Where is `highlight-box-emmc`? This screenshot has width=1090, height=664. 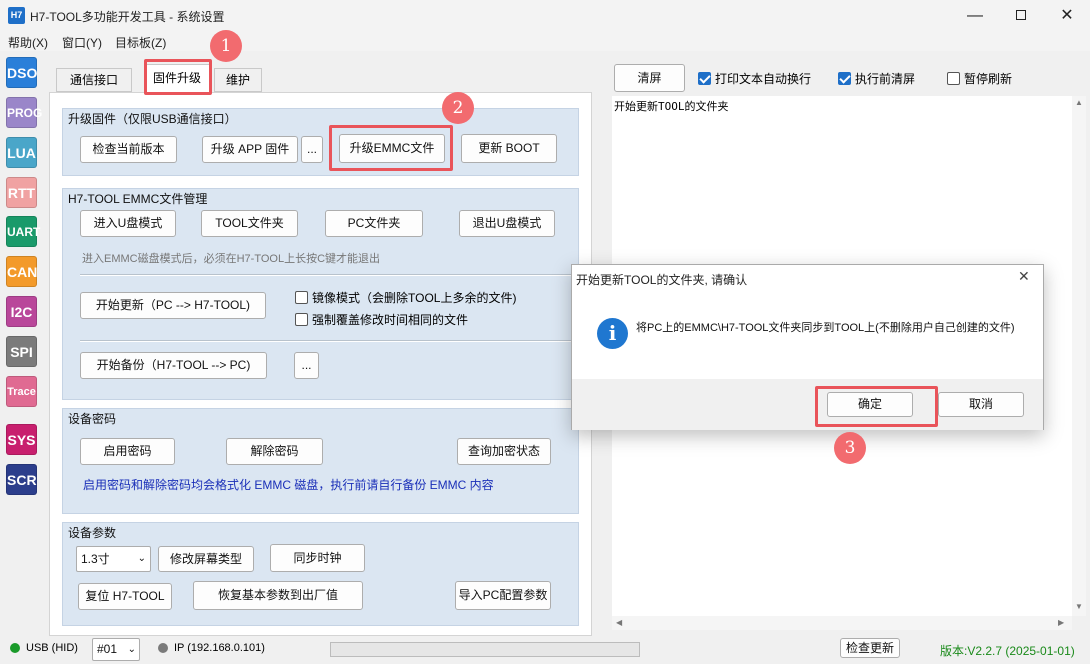
highlight-box-emmc is located at coordinates (391, 148).